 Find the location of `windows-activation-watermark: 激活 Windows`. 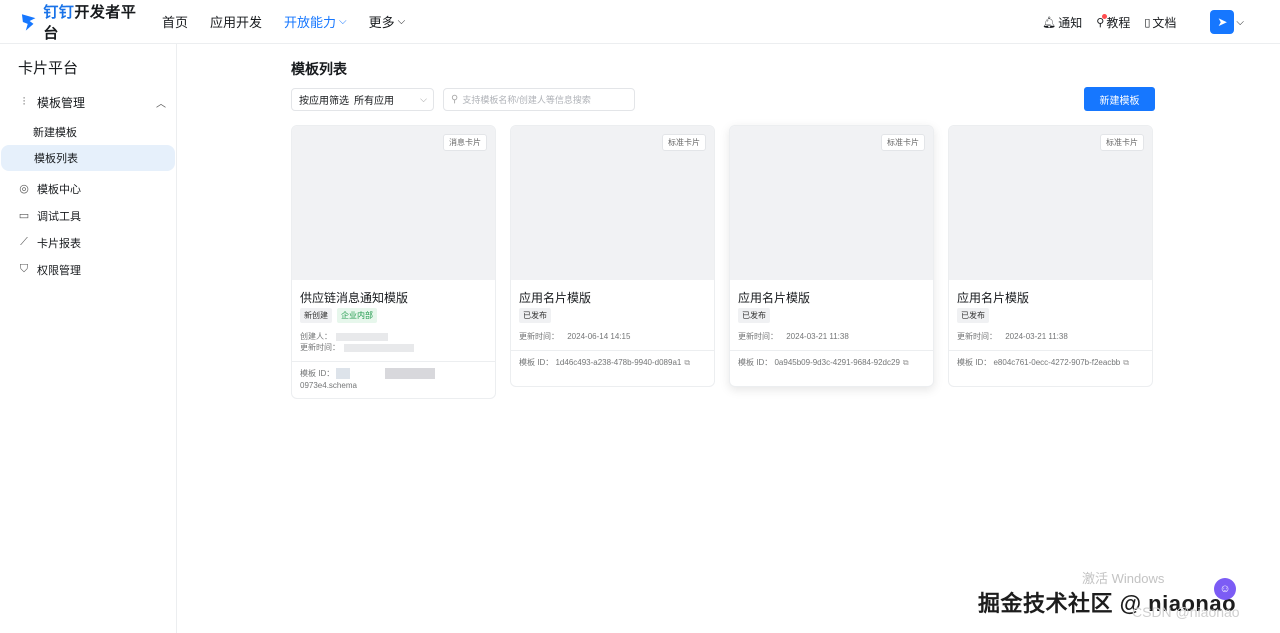

windows-activation-watermark: 激活 Windows is located at coordinates (1123, 578).